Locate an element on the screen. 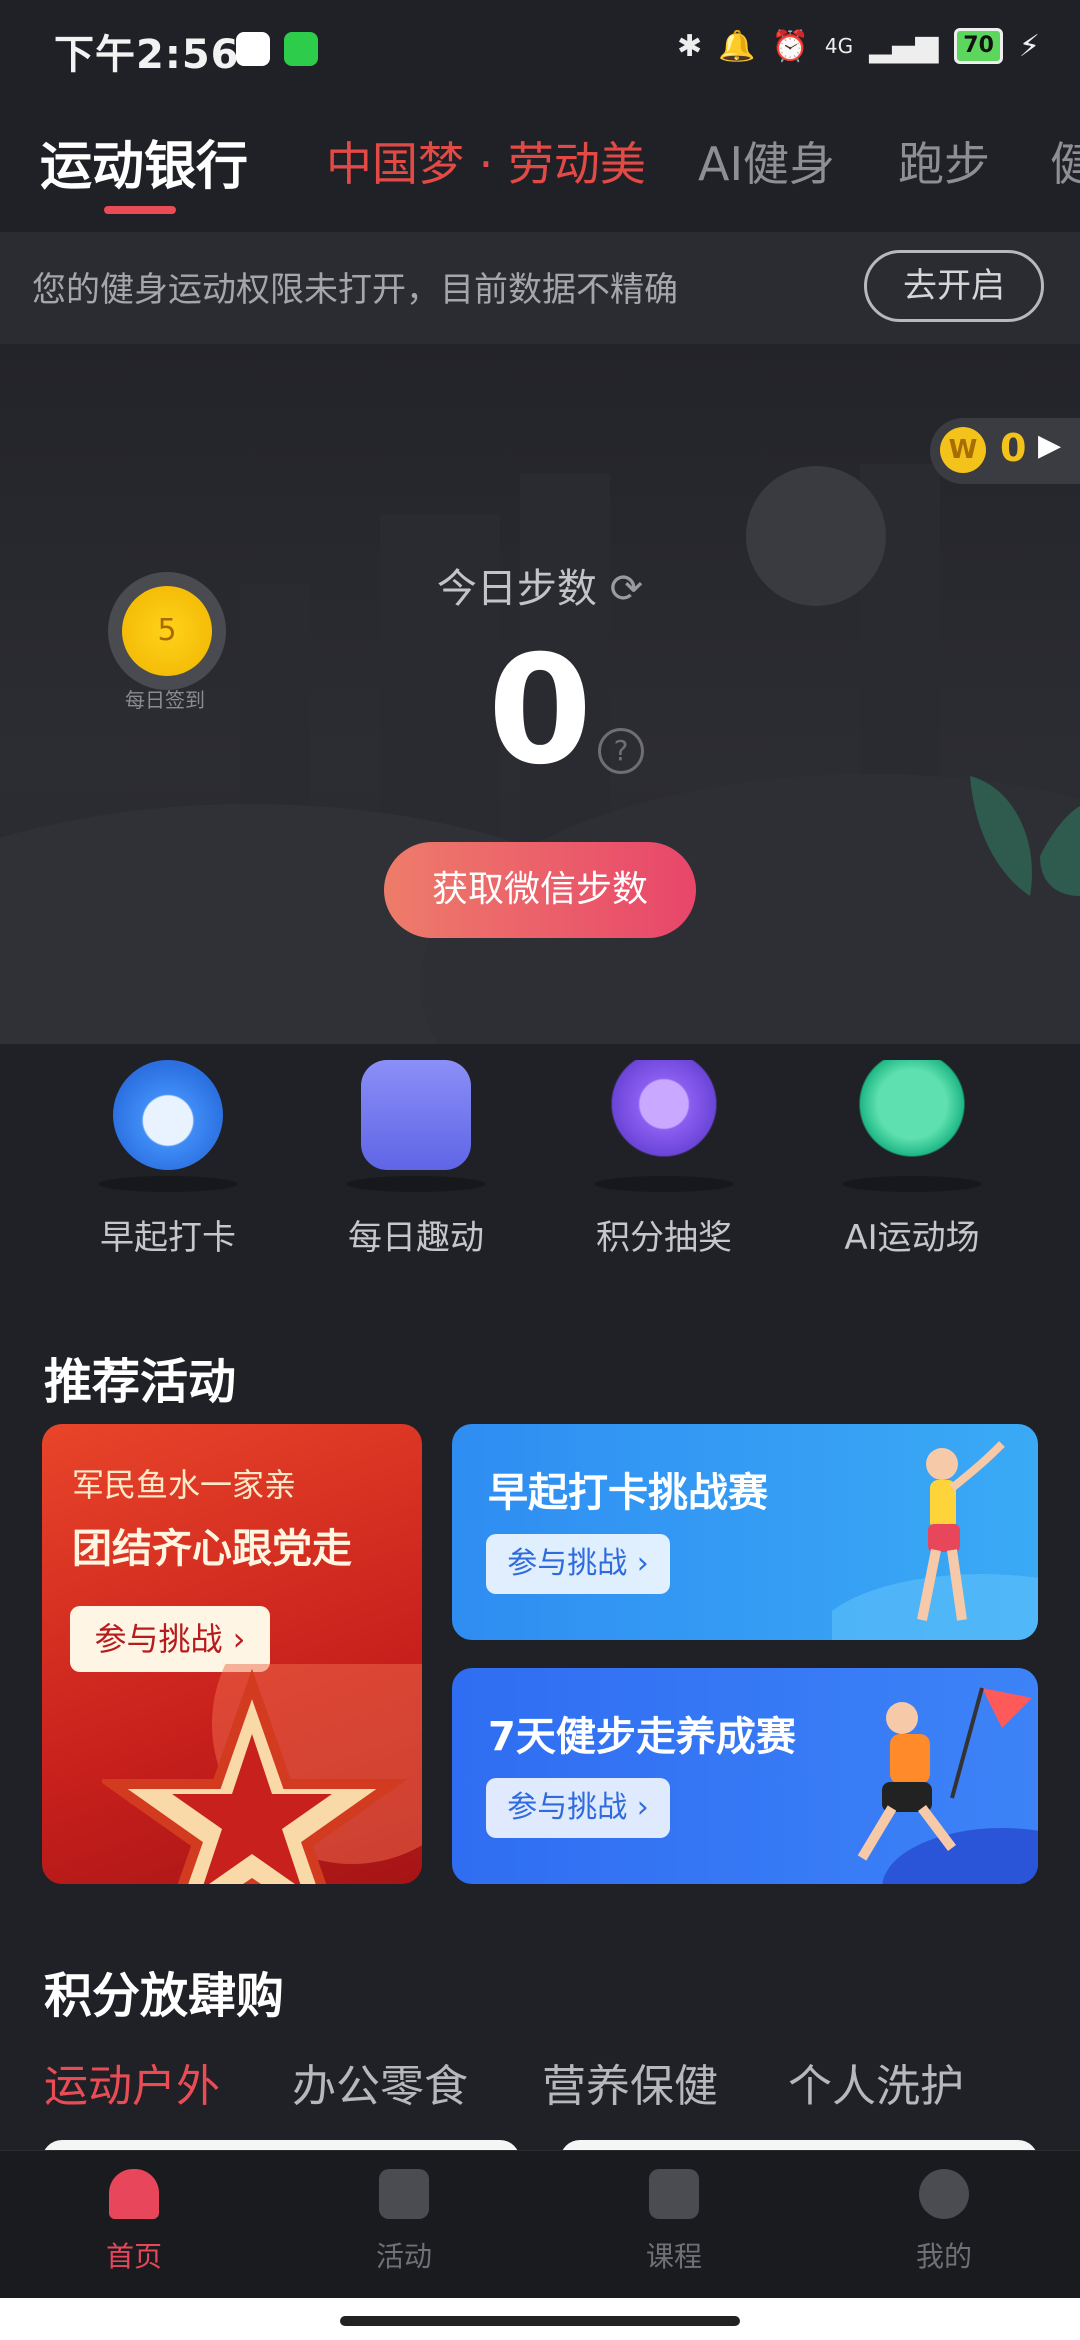  bluetooth-icon: ✱ is located at coordinates (689, 46).